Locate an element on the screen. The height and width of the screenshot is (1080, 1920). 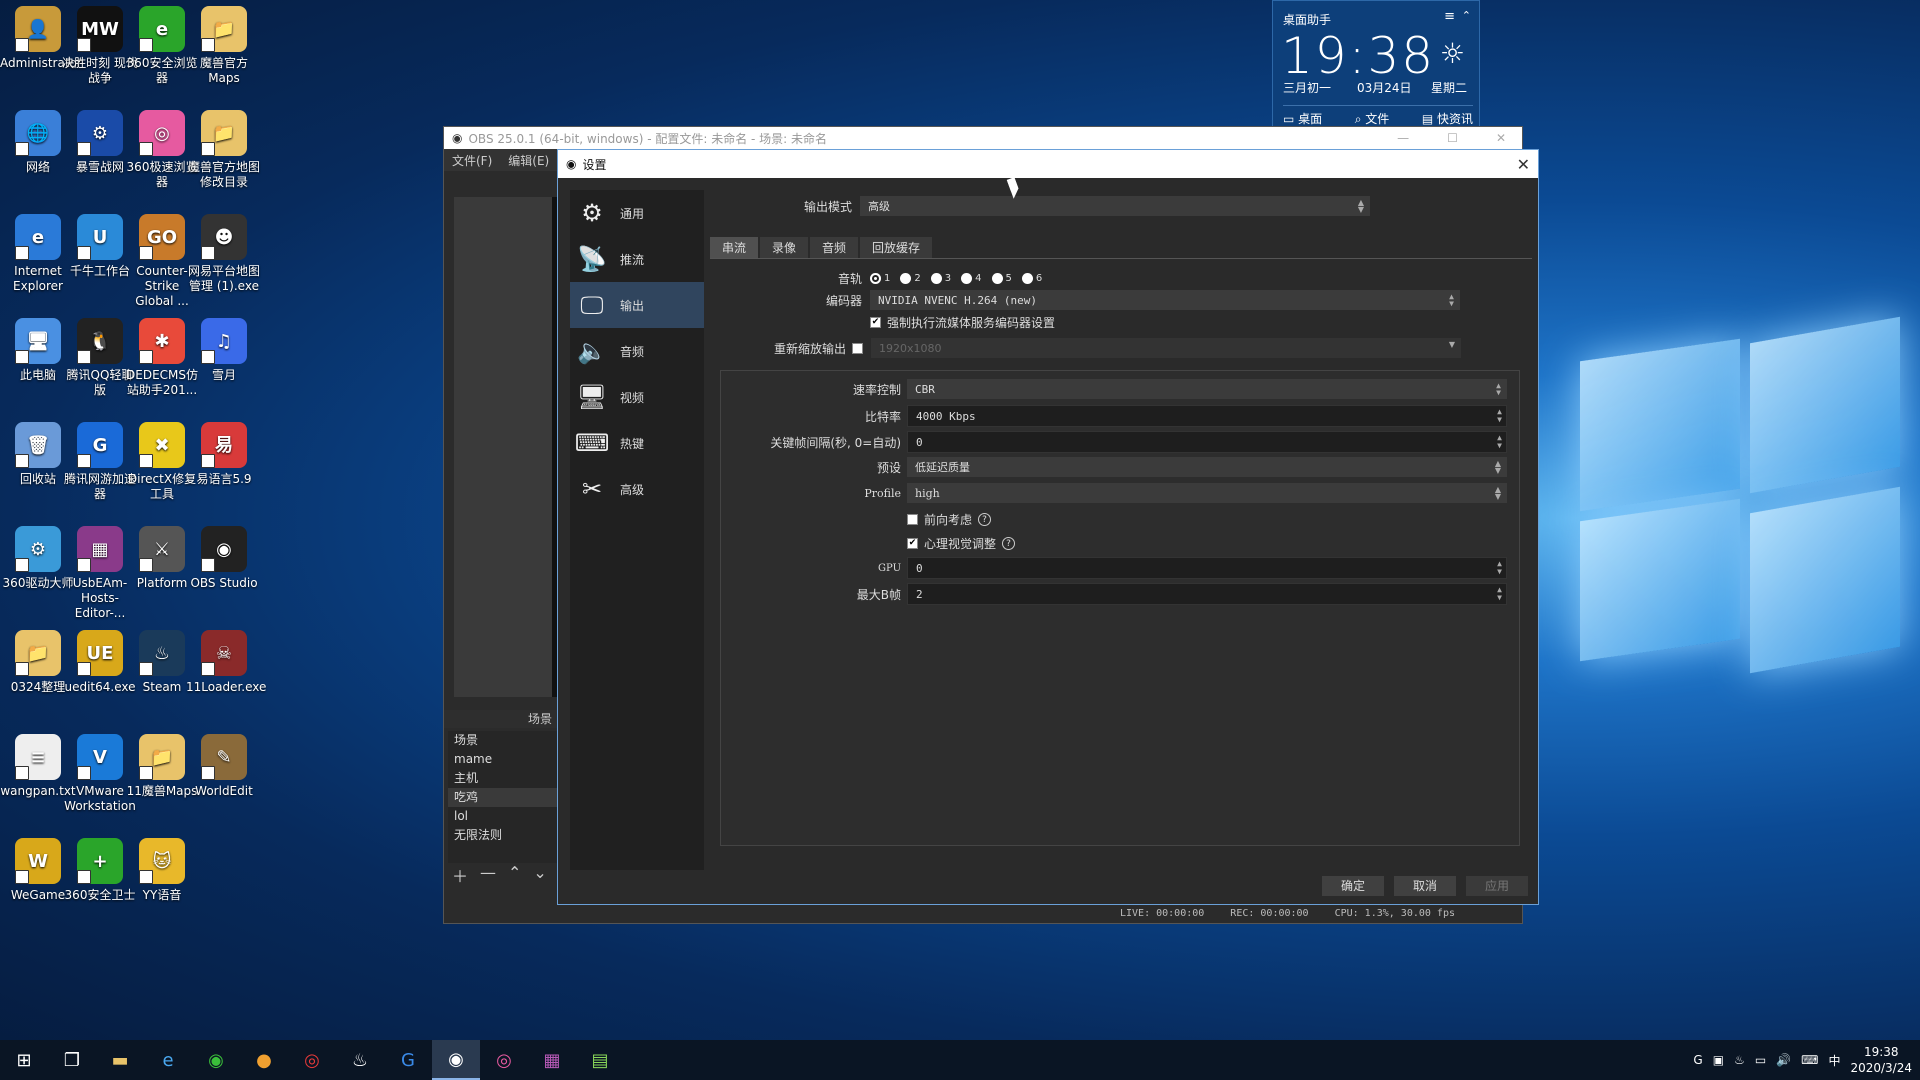
move-down-icon: ⌄ is located at coordinates (539, 875).